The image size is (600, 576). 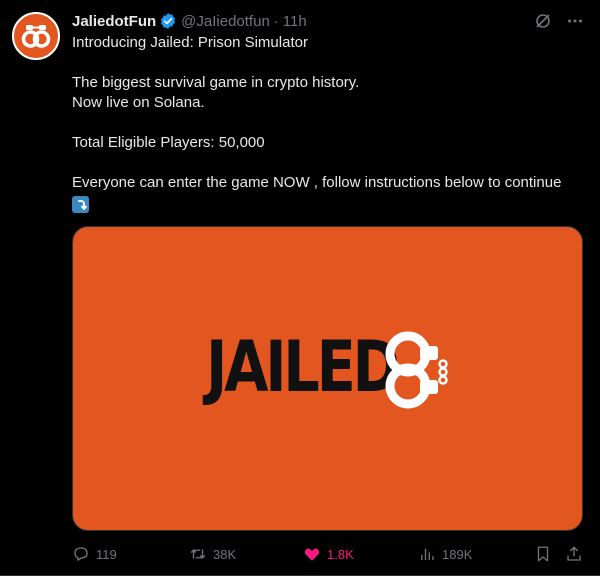 What do you see at coordinates (198, 554) in the screenshot?
I see `repost-icon` at bounding box center [198, 554].